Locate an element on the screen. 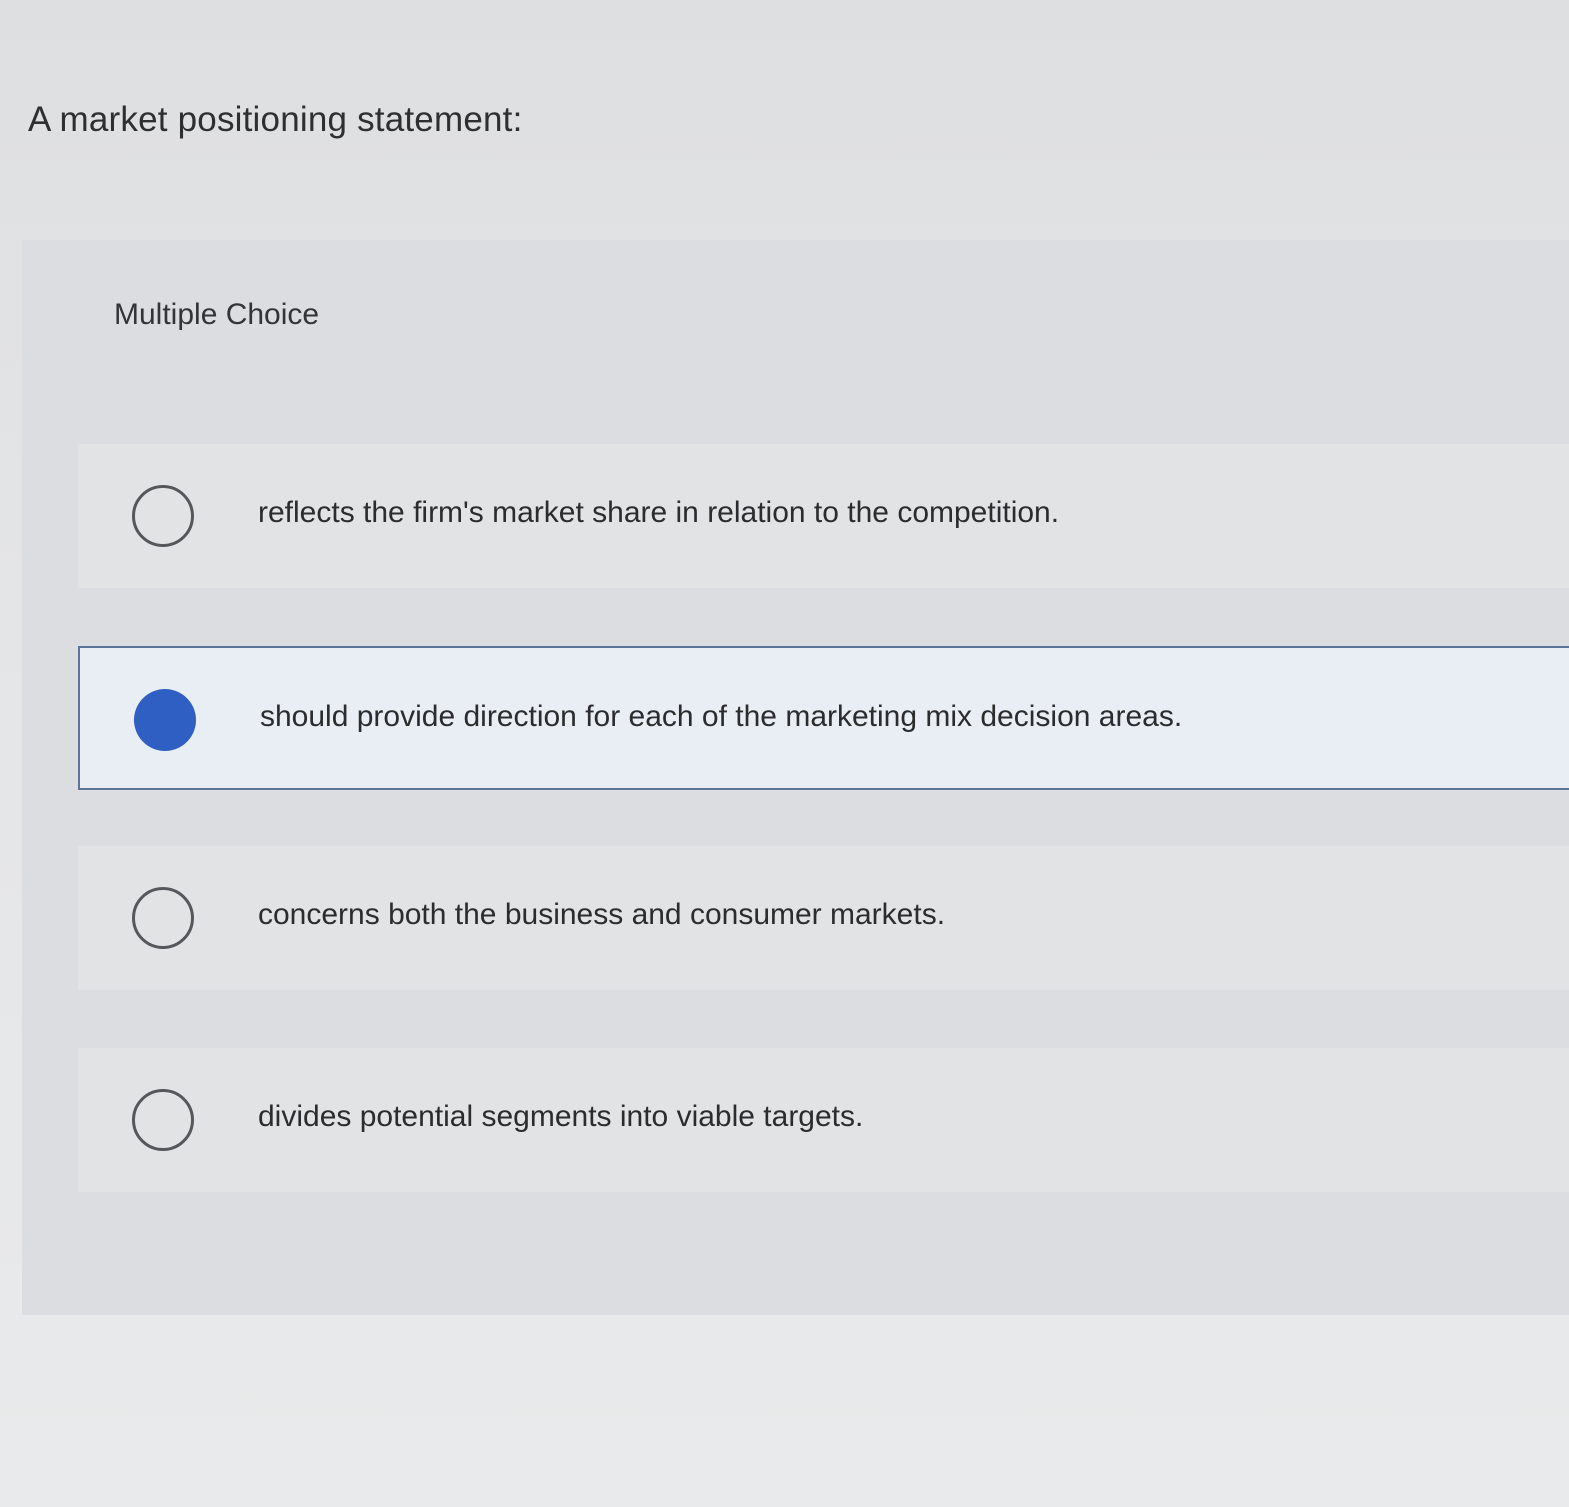 Image resolution: width=1569 pixels, height=1507 pixels. question-type-label: Multiple Choice is located at coordinates (217, 314).